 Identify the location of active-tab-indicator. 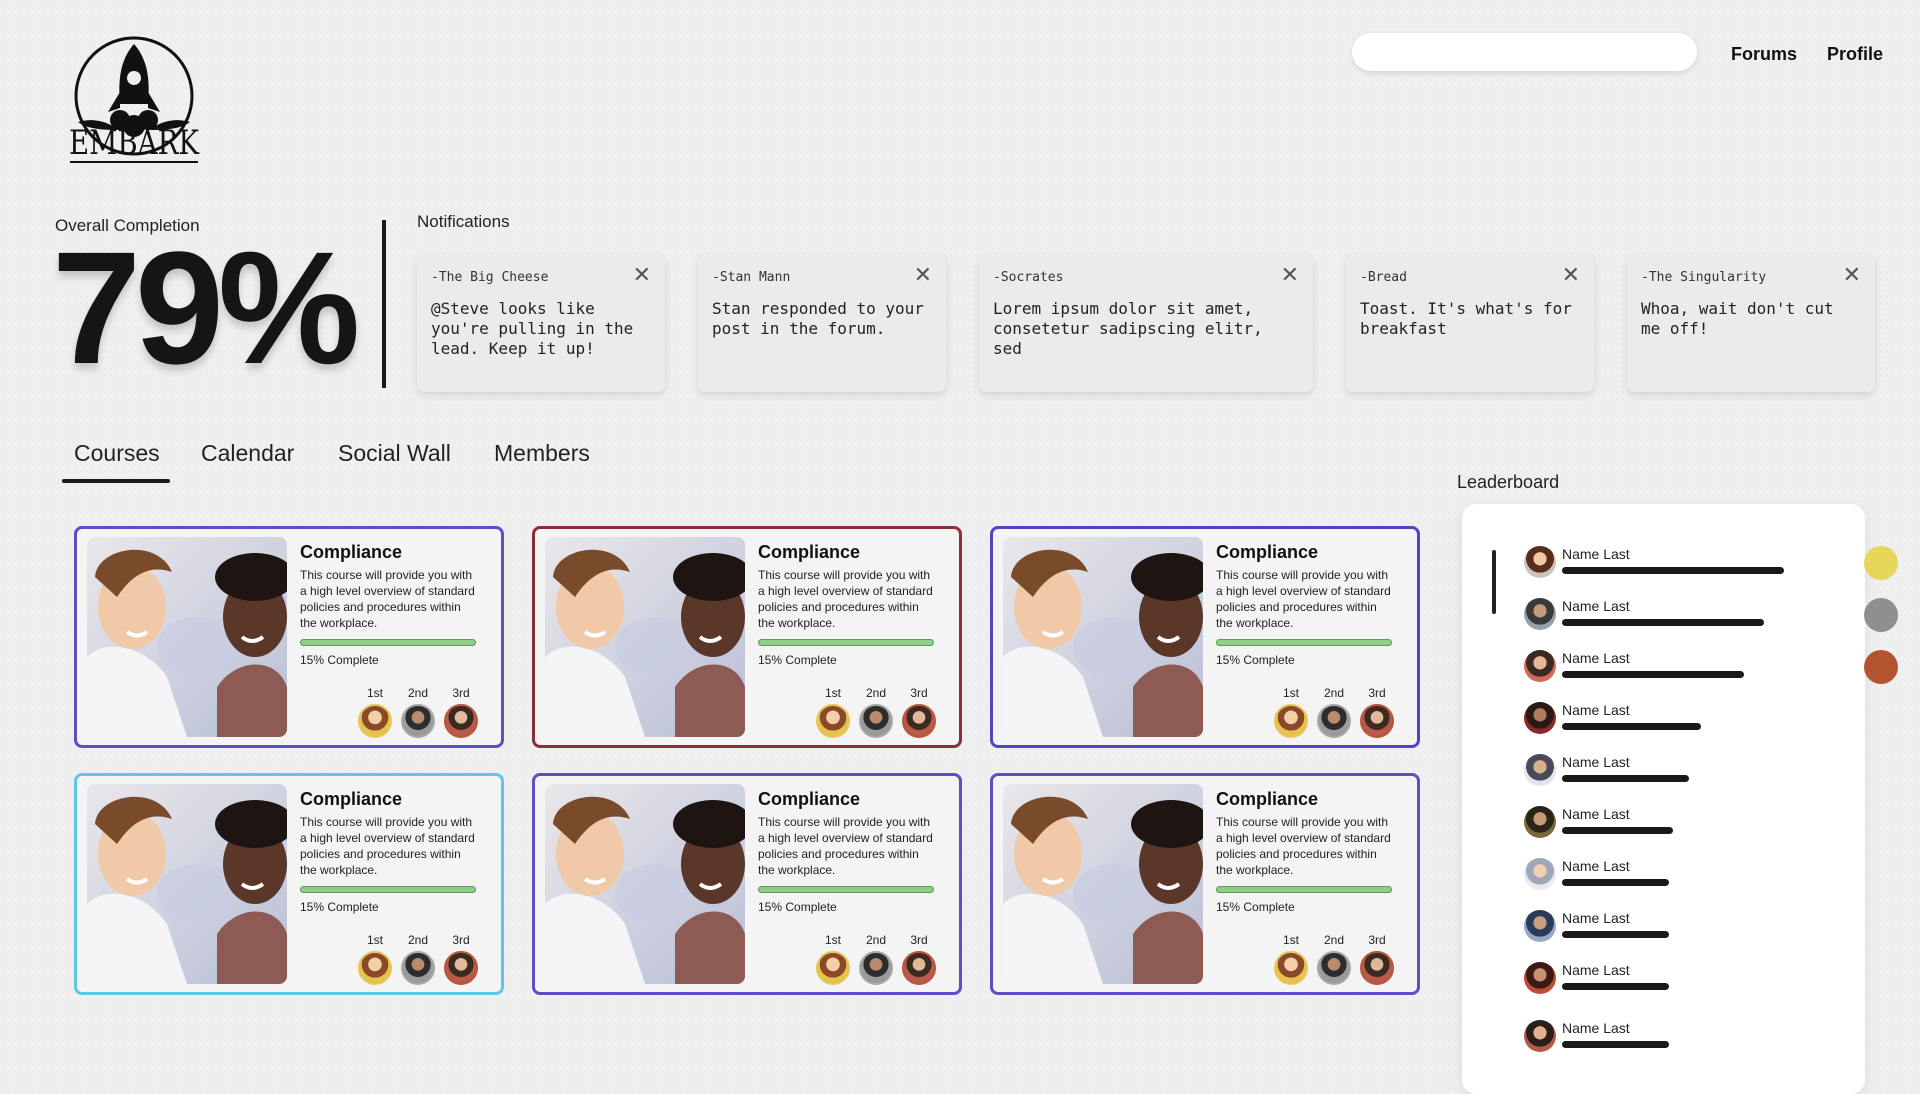
(116, 481).